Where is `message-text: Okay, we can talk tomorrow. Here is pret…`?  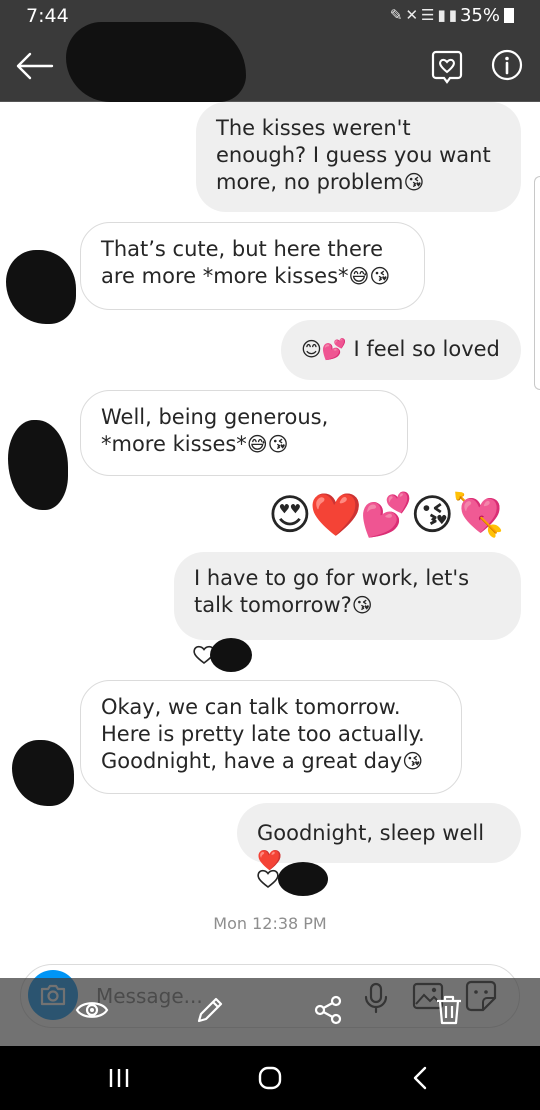 message-text: Okay, we can talk tomorrow. Here is pret… is located at coordinates (263, 734).